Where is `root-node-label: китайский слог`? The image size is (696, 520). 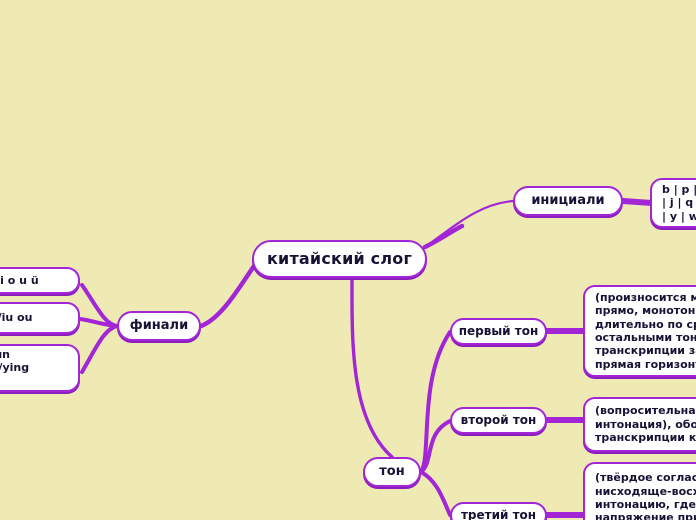
root-node-label: китайский слог is located at coordinates (339, 259).